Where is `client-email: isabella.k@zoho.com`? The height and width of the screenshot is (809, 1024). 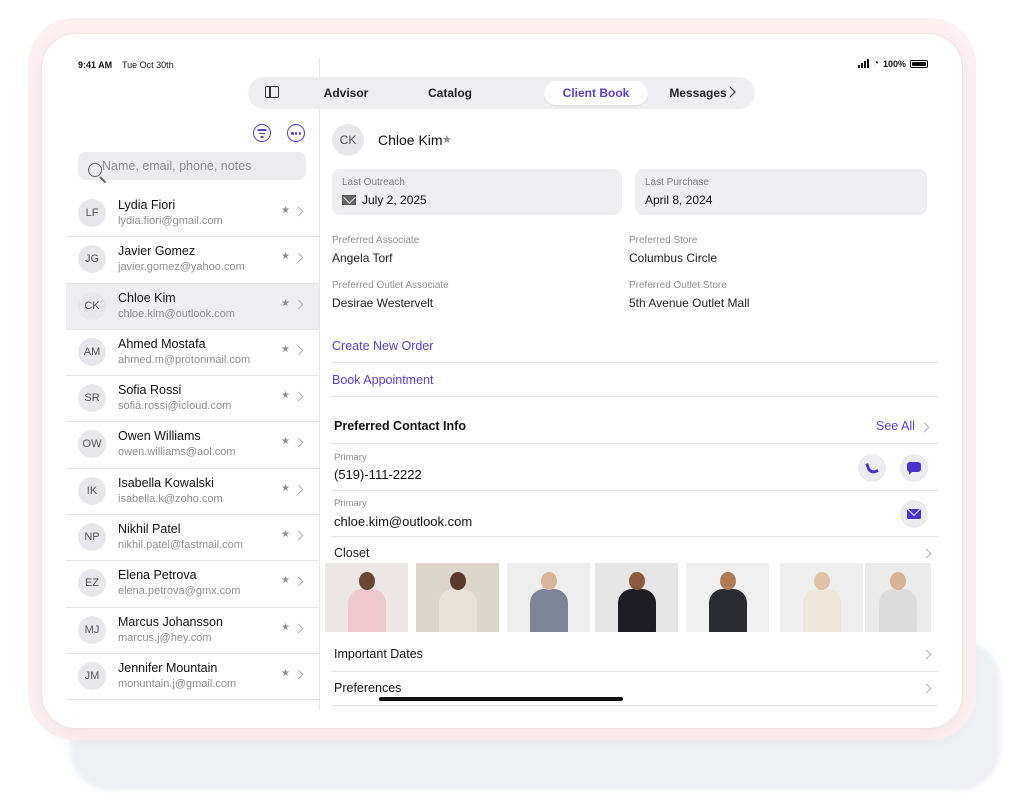
client-email: isabella.k@zoho.com is located at coordinates (170, 498).